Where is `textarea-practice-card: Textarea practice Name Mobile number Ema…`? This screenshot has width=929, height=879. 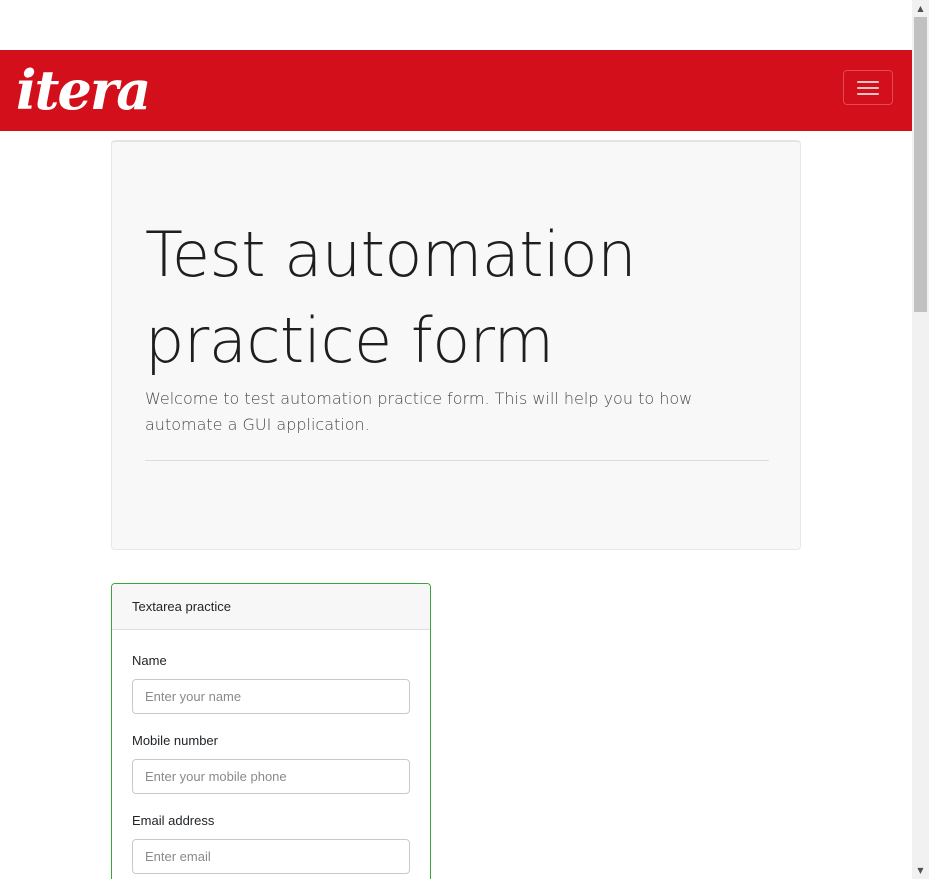
textarea-practice-card: Textarea practice Name Mobile number Ema… is located at coordinates (271, 731).